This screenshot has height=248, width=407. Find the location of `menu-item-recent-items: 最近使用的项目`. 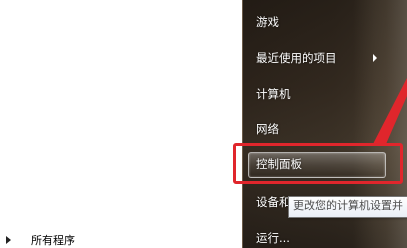

menu-item-recent-items: 最近使用的项目 is located at coordinates (296, 58).